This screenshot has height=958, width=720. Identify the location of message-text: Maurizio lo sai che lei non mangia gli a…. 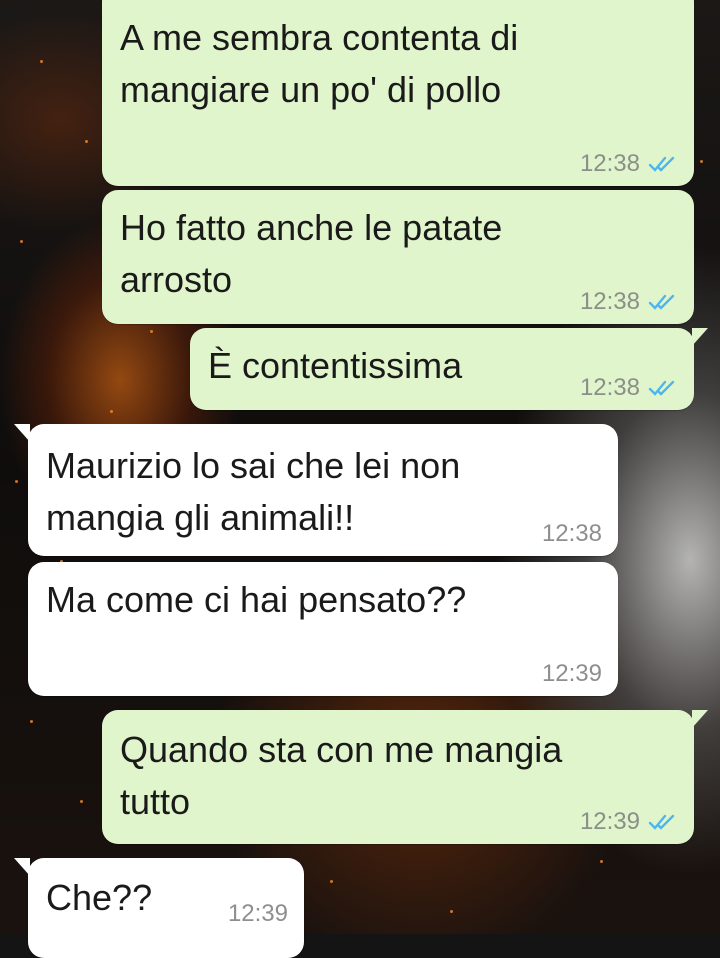
(253, 491).